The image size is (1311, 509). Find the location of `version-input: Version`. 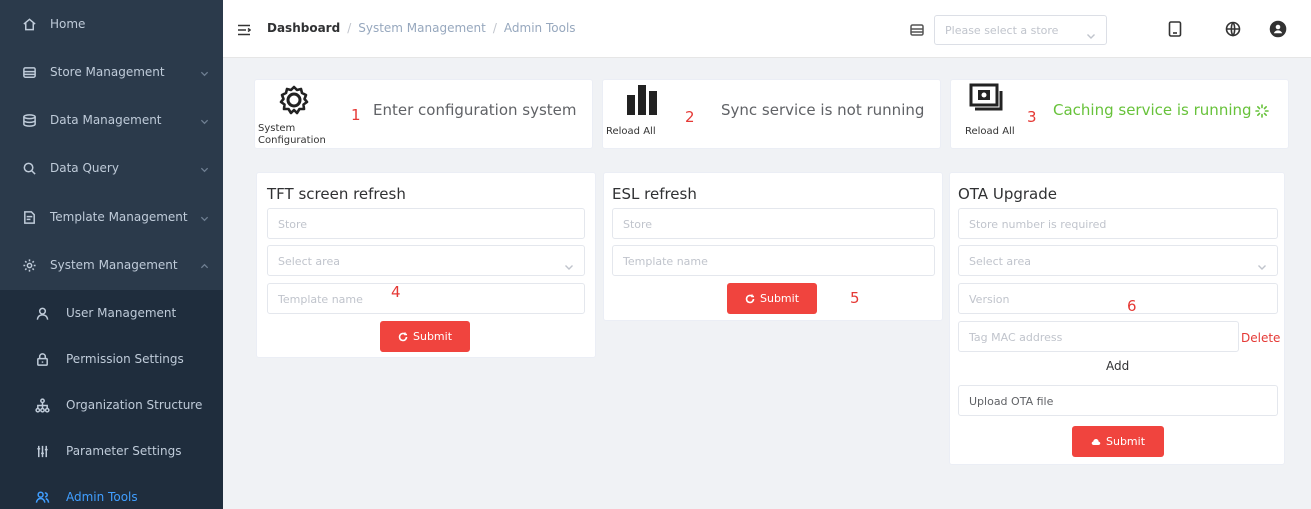

version-input: Version is located at coordinates (1118, 298).